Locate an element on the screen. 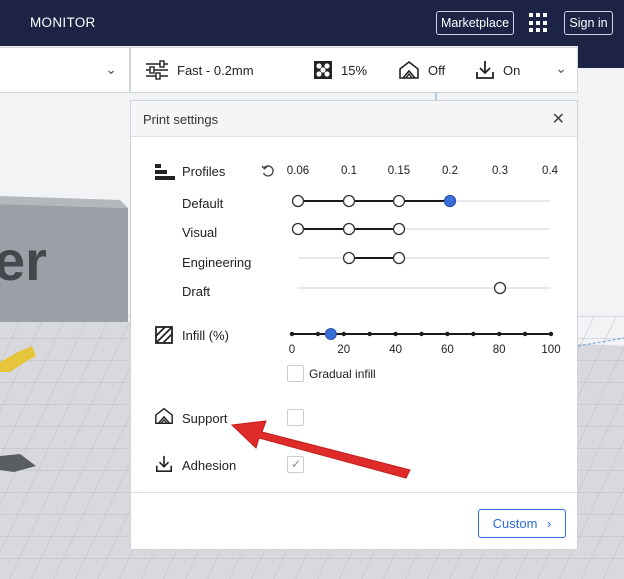  infill-tick-label: 60 is located at coordinates (447, 350).